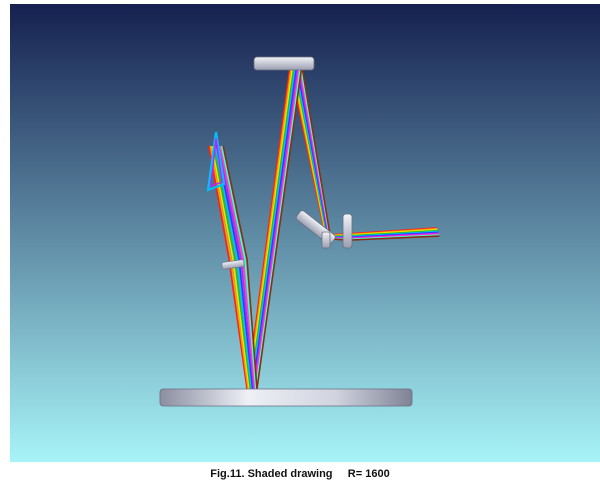 Image resolution: width=600 pixels, height=492 pixels. I want to click on collimator-mirror, so click(284, 63).